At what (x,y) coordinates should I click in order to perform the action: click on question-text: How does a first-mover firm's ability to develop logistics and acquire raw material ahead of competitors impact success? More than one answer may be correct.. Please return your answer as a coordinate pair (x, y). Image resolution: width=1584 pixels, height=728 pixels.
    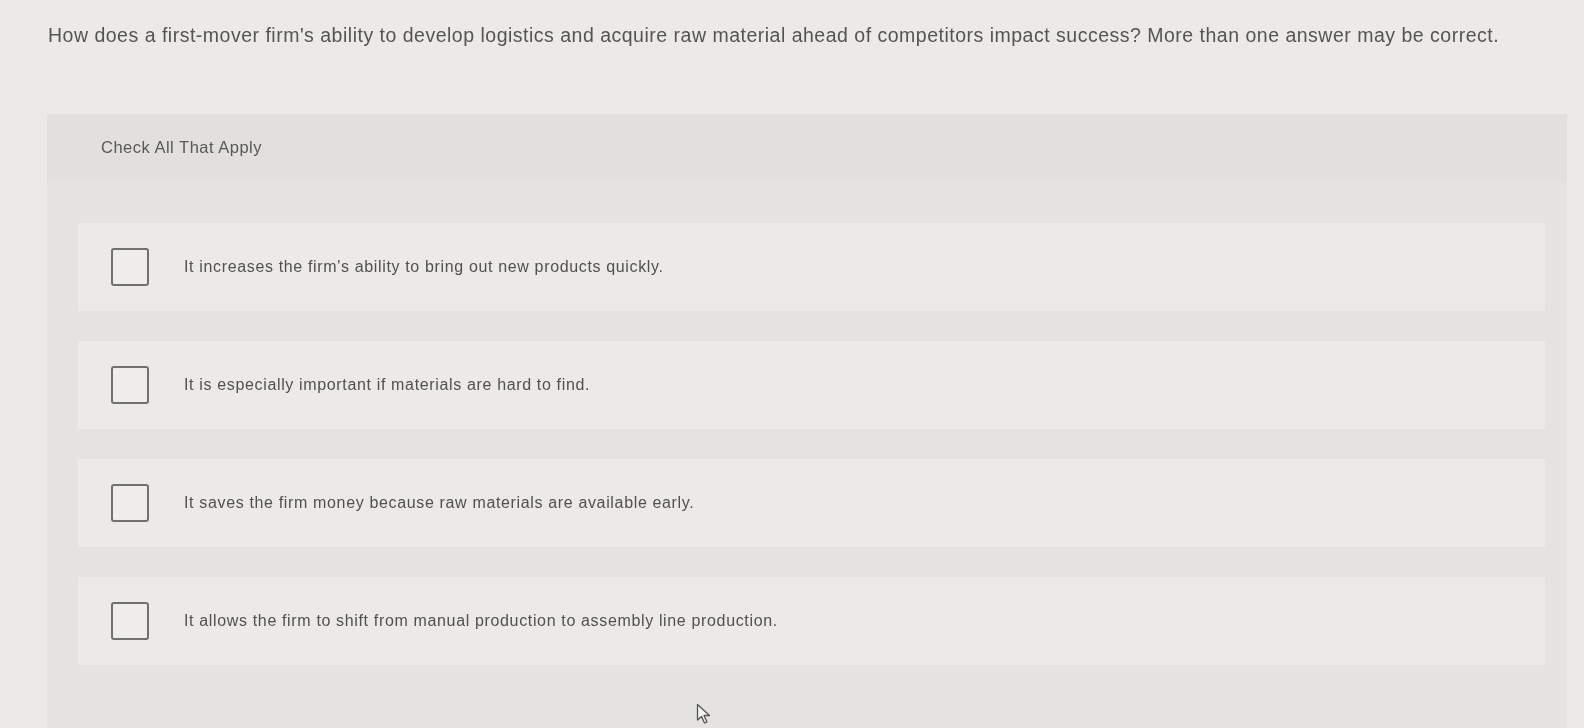
    Looking at the image, I should click on (774, 35).